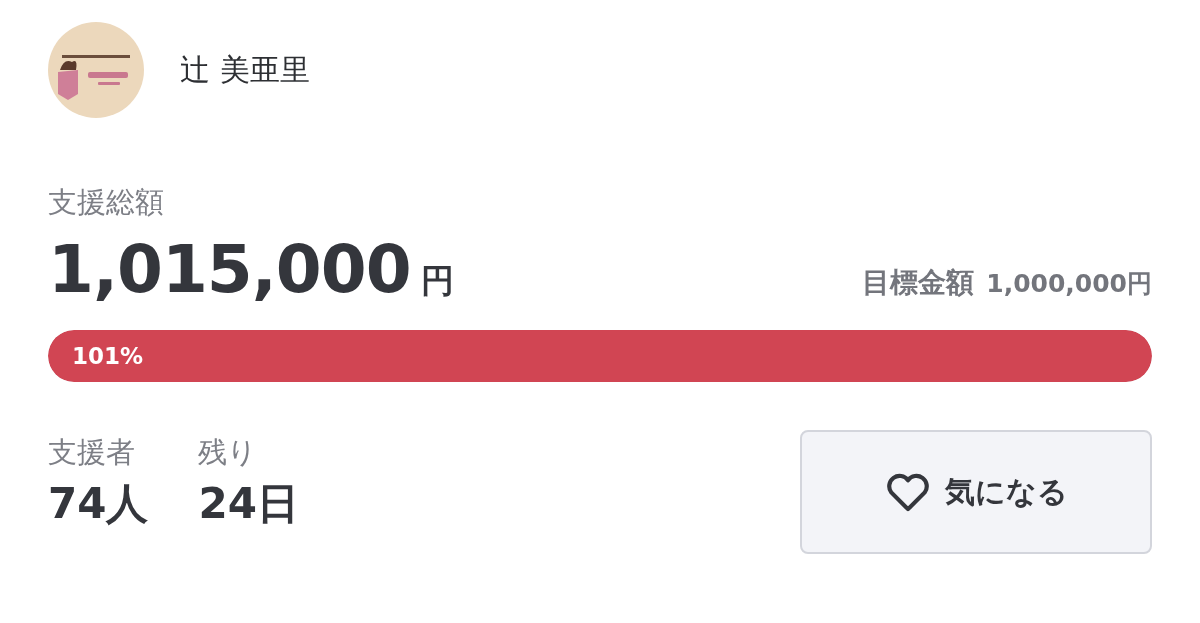 The height and width of the screenshot is (623, 1200). What do you see at coordinates (248, 504) in the screenshot?
I see `stat-value: 24日` at bounding box center [248, 504].